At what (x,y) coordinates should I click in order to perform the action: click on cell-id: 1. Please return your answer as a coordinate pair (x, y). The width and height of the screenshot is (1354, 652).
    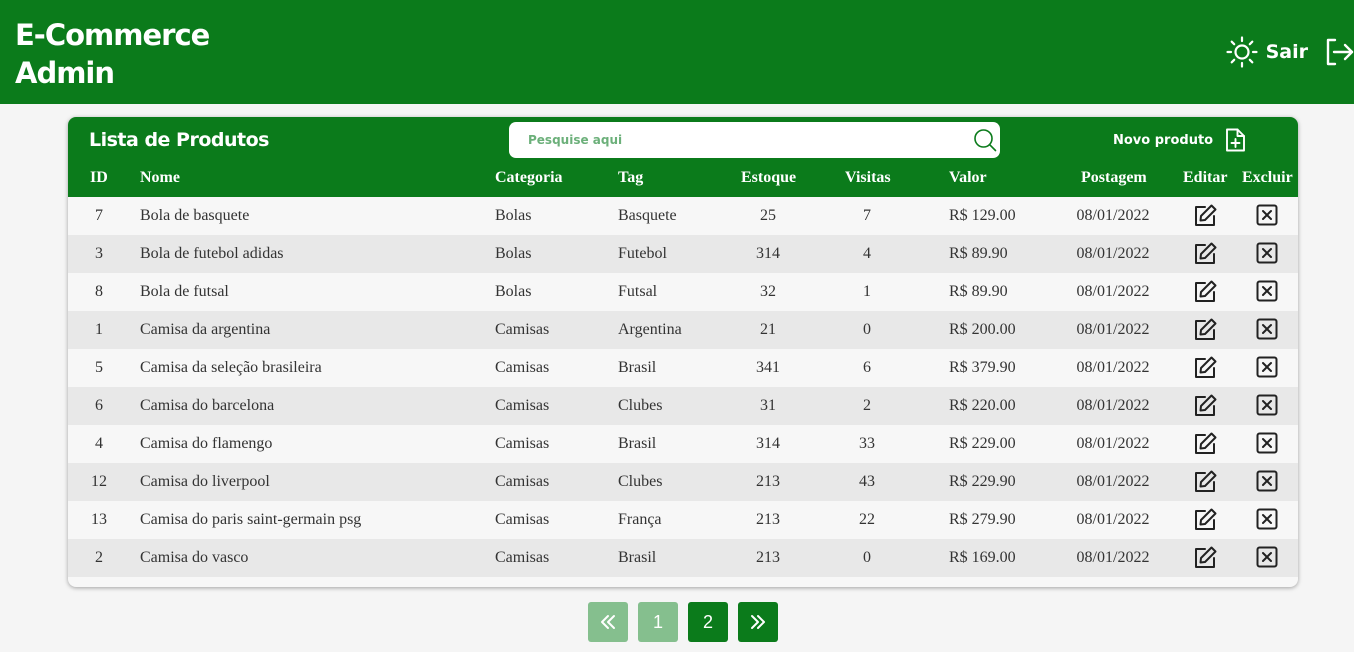
    Looking at the image, I should click on (99, 329).